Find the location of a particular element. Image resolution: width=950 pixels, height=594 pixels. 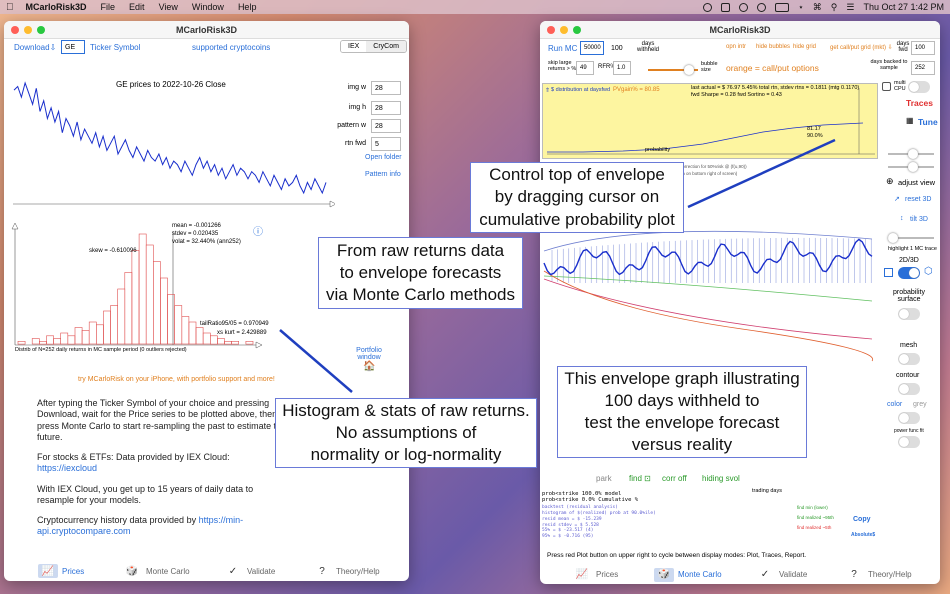

callout-3-line-3: normality or log-normality is located at coordinates (406, 455).